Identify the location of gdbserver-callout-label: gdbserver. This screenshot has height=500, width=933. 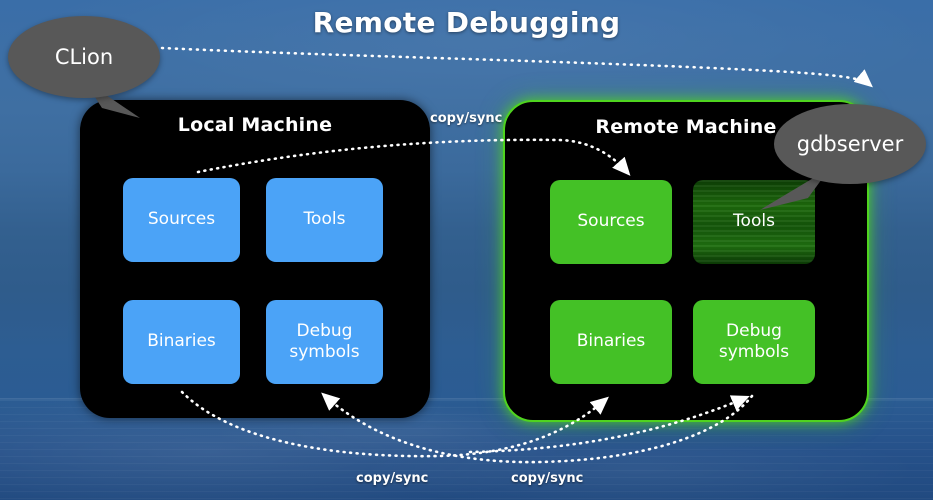
(850, 144).